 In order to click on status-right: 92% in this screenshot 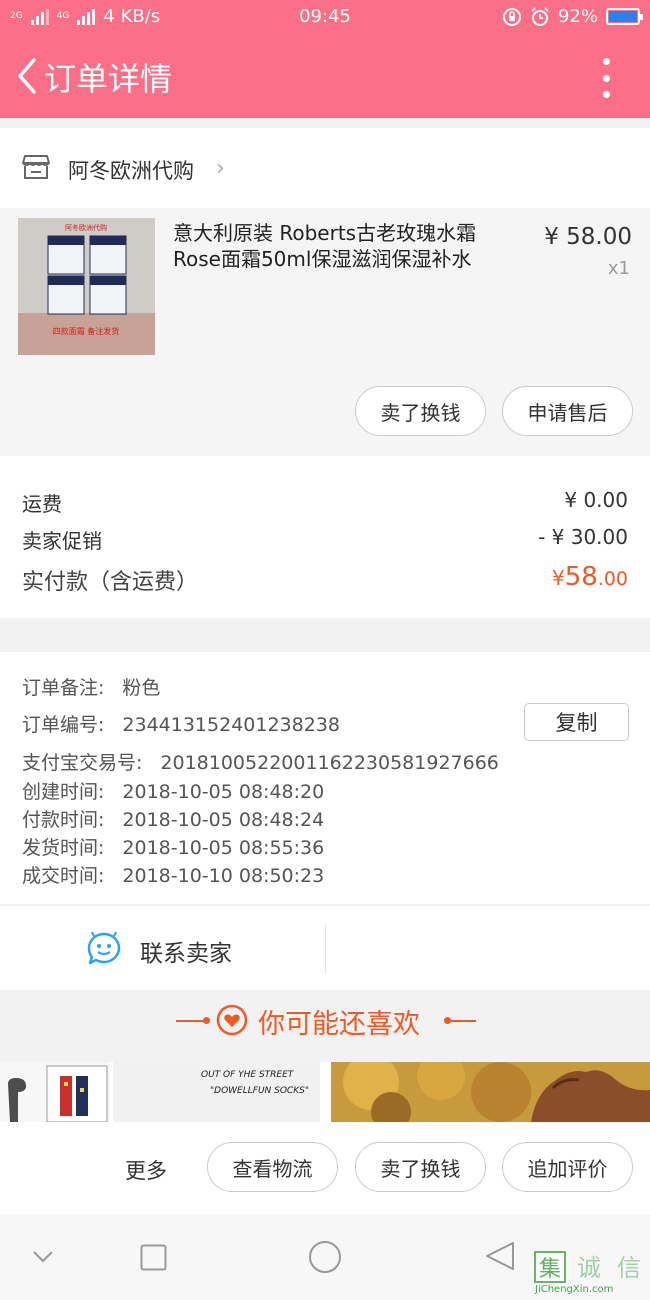, I will do `click(572, 16)`.